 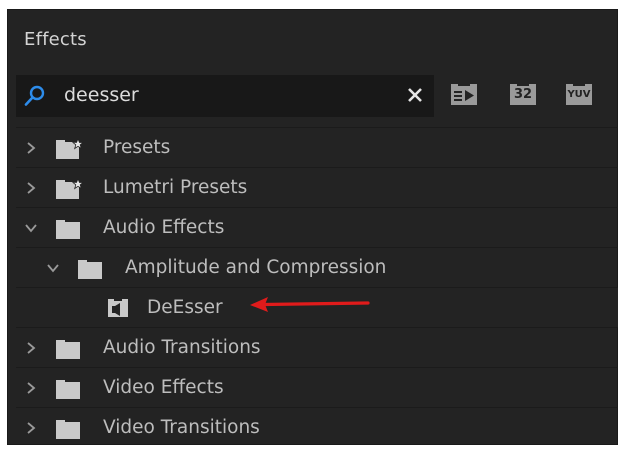 I want to click on tree-item-label: Lumetri Presets, so click(x=175, y=187).